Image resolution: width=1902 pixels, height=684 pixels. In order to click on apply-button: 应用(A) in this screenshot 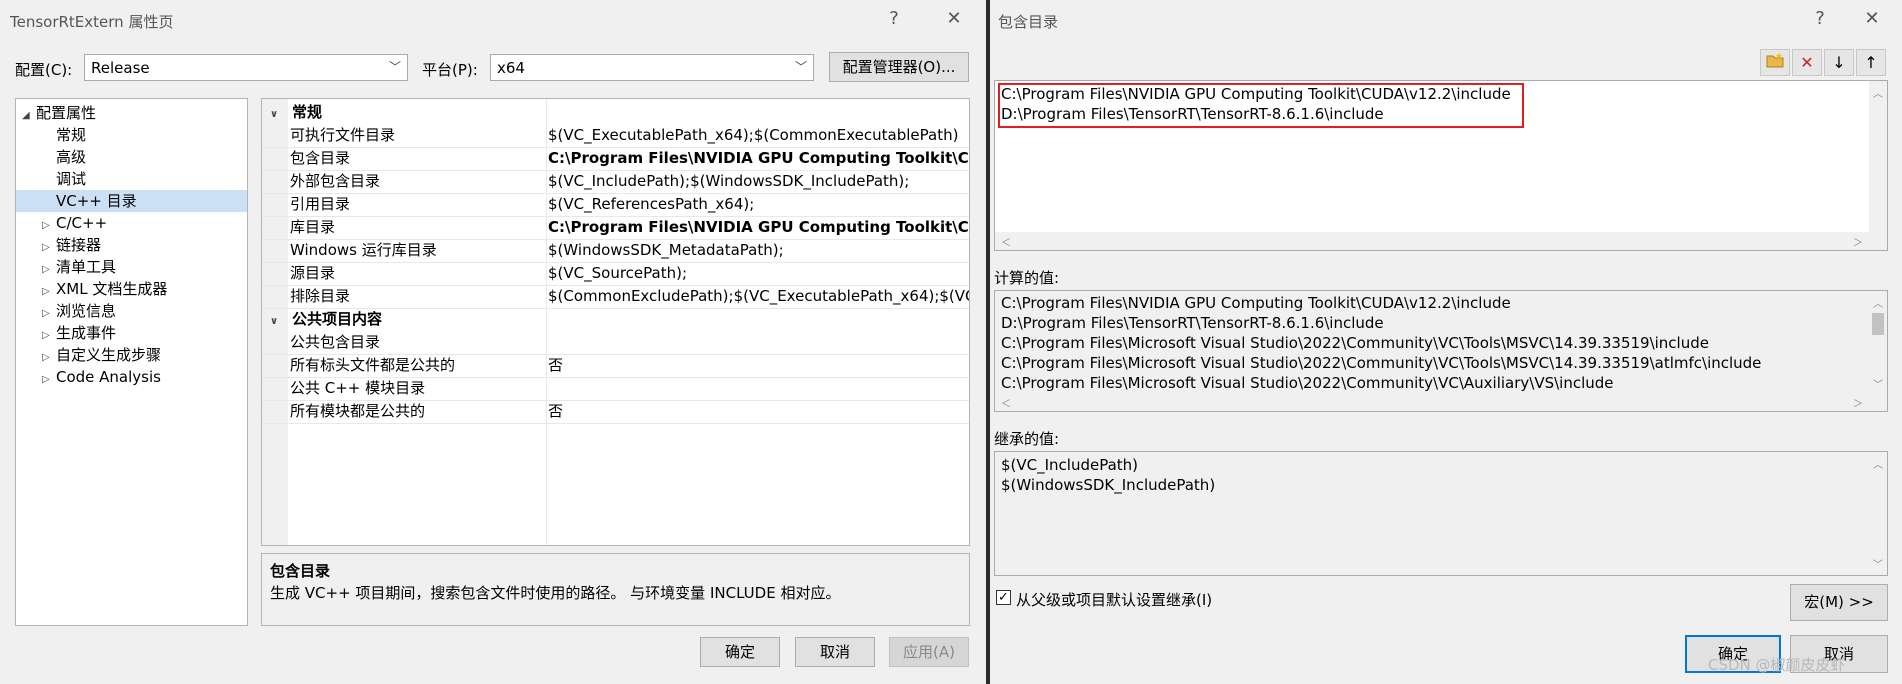, I will do `click(929, 652)`.